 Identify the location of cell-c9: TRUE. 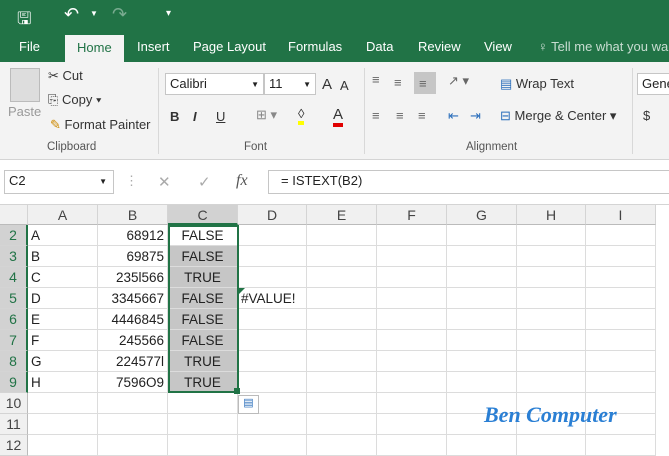
(203, 382).